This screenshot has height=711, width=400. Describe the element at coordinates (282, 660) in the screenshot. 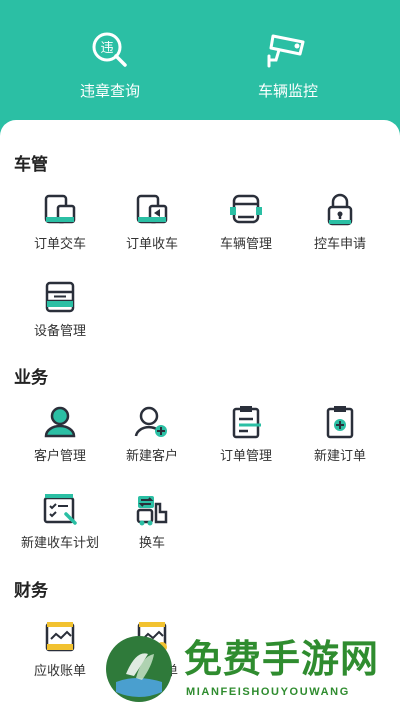

I see `watermark-title: 免费手游网` at that location.